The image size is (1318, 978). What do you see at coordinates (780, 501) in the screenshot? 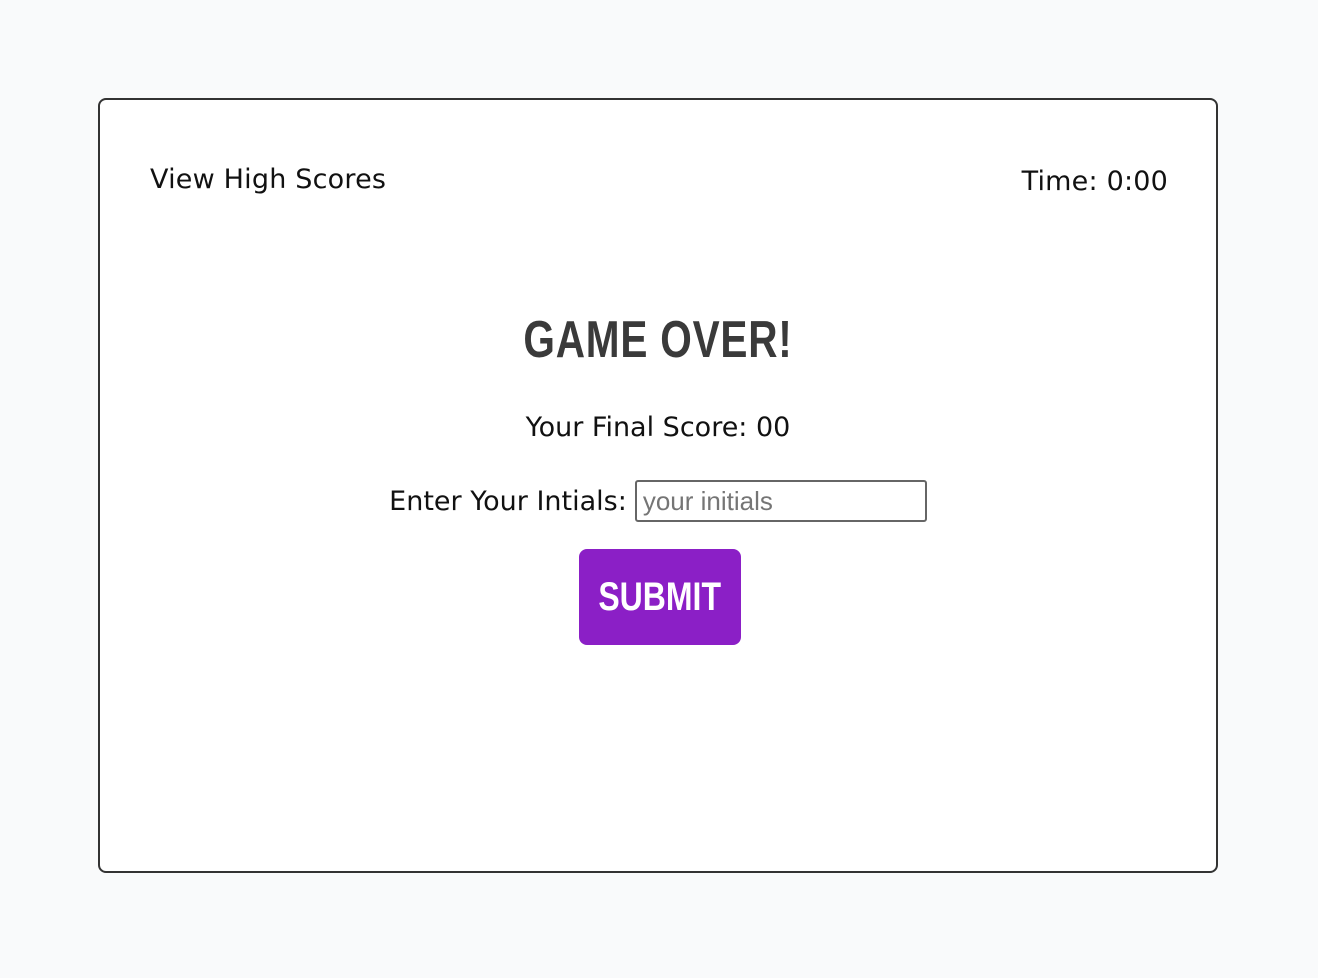
I see `initials-input` at bounding box center [780, 501].